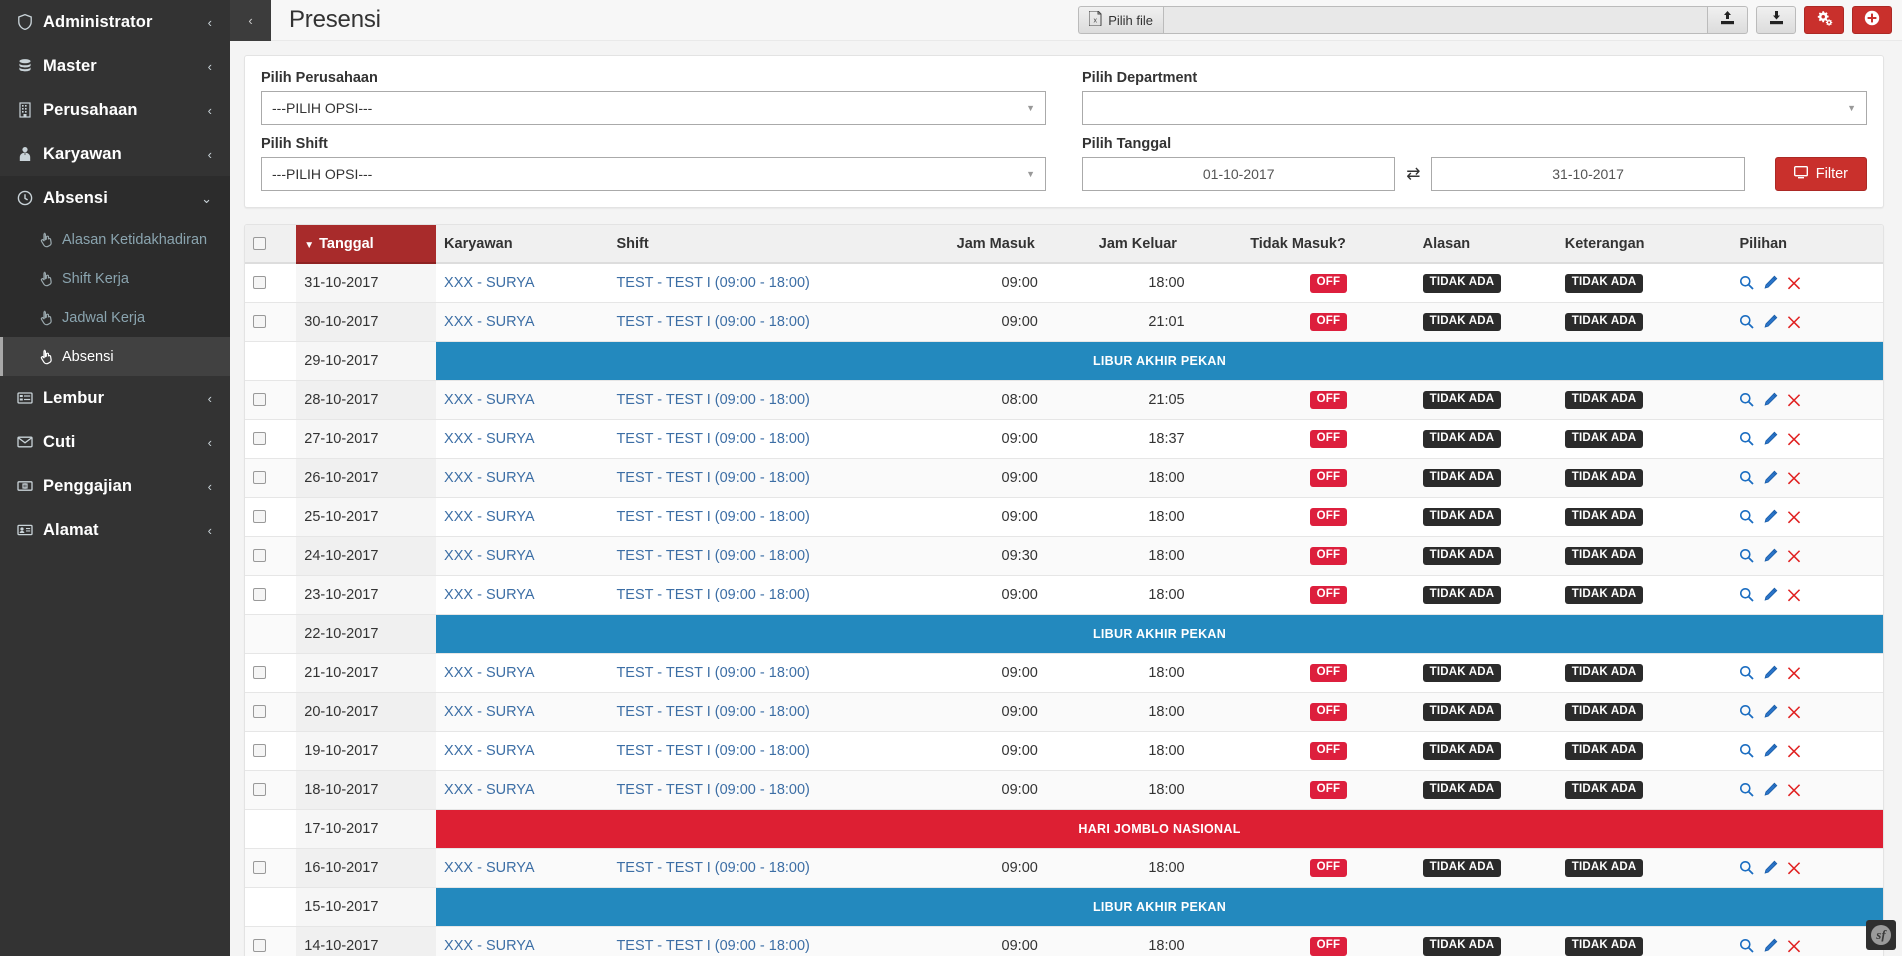 This screenshot has height=956, width=1902. I want to click on sidebar-item-cuti: Cuti ‹, so click(115, 442).